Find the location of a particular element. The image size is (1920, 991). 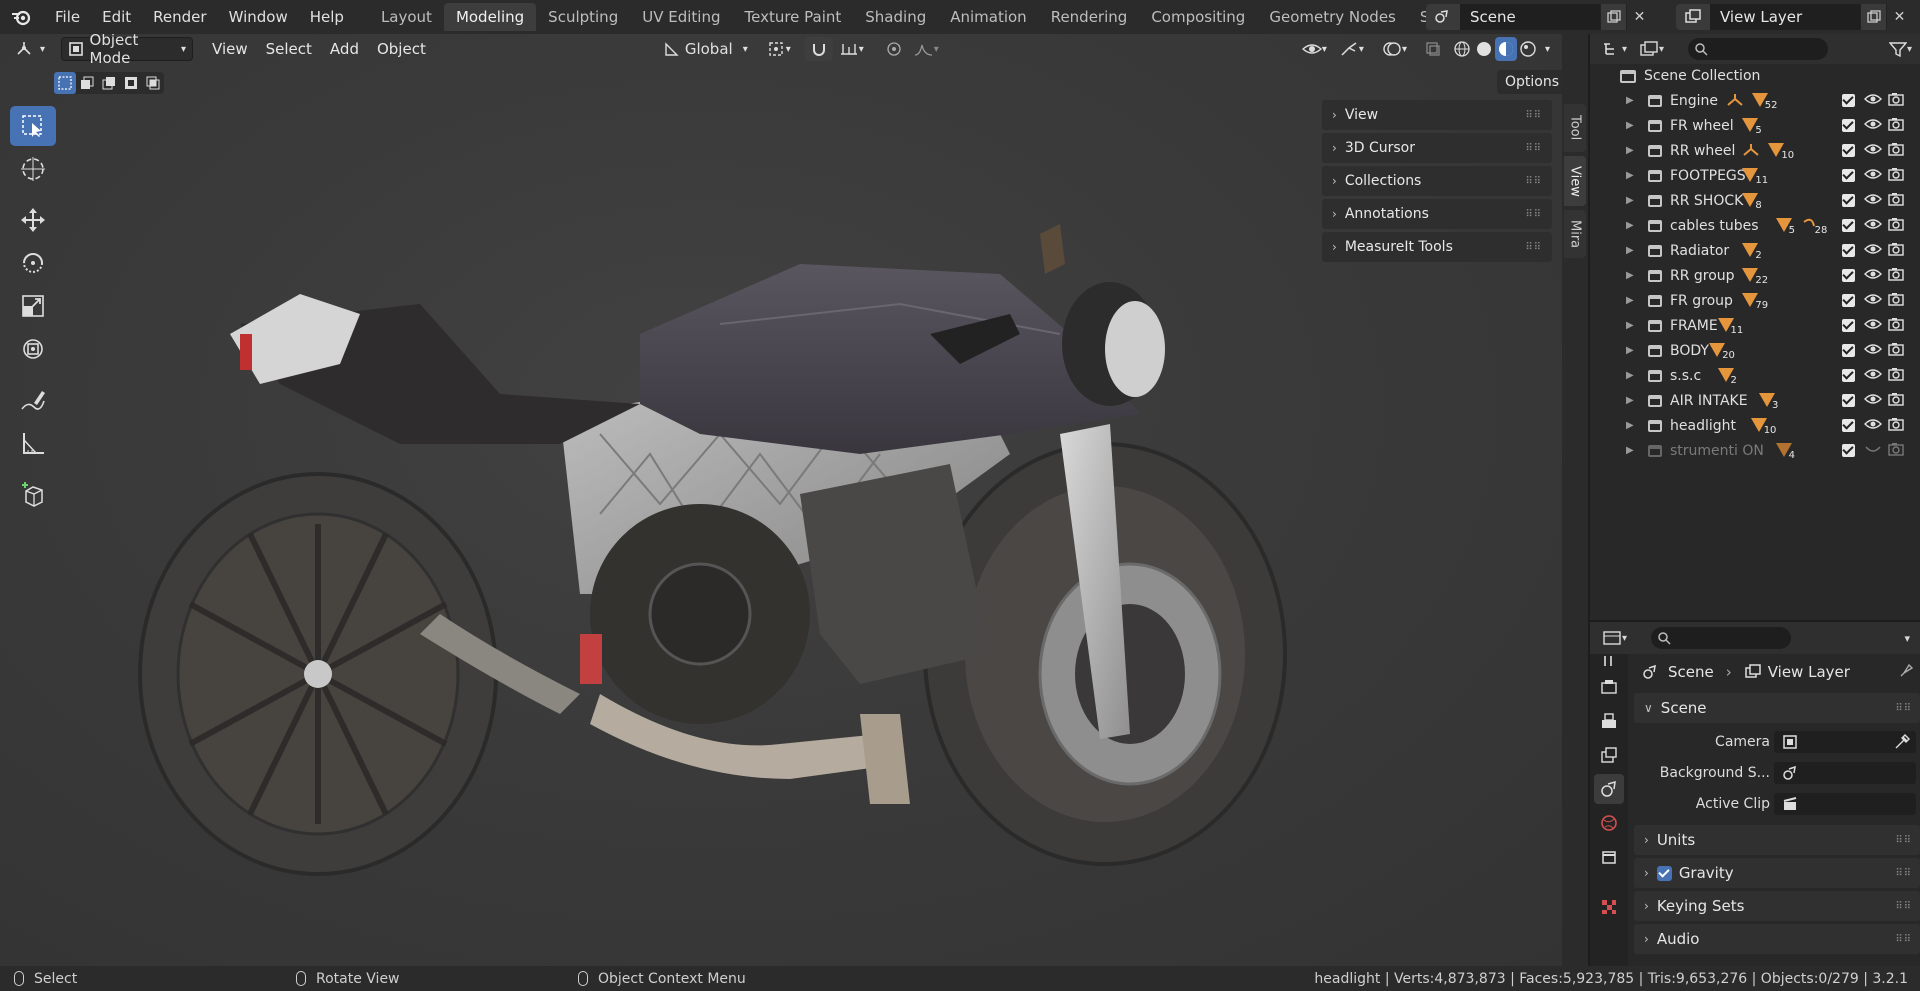

scene-selector: Scene ✕ is located at coordinates (1539, 17).